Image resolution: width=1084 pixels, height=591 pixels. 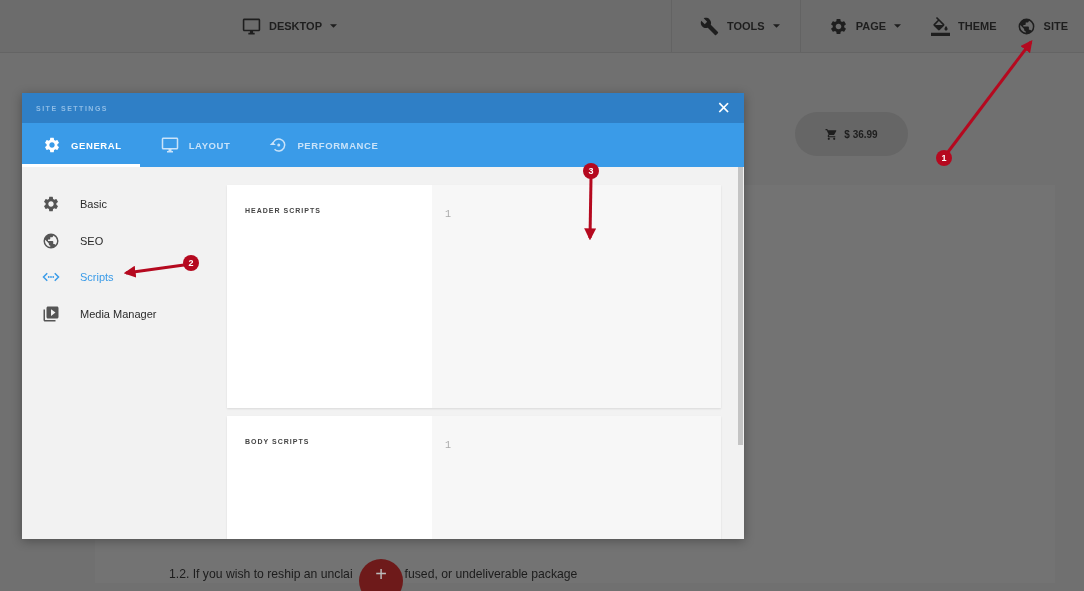 I want to click on cart-button: $ 36.99, so click(x=851, y=134).